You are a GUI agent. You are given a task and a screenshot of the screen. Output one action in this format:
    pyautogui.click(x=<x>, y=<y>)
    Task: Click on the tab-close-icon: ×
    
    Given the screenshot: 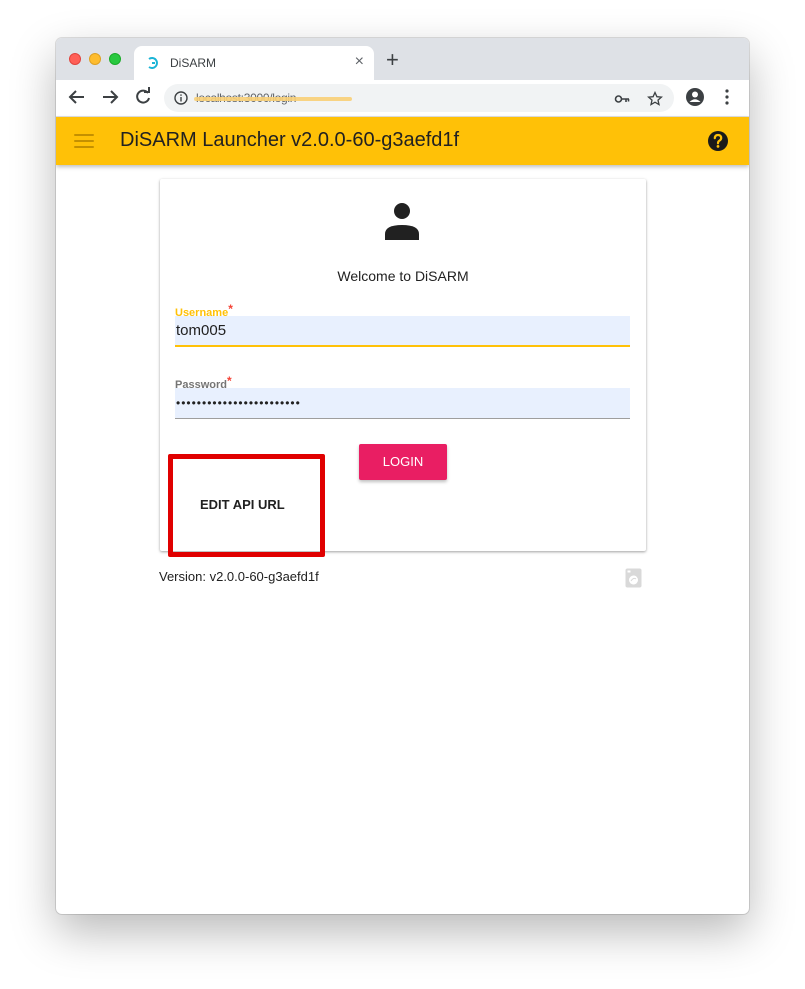 What is the action you would take?
    pyautogui.click(x=359, y=62)
    